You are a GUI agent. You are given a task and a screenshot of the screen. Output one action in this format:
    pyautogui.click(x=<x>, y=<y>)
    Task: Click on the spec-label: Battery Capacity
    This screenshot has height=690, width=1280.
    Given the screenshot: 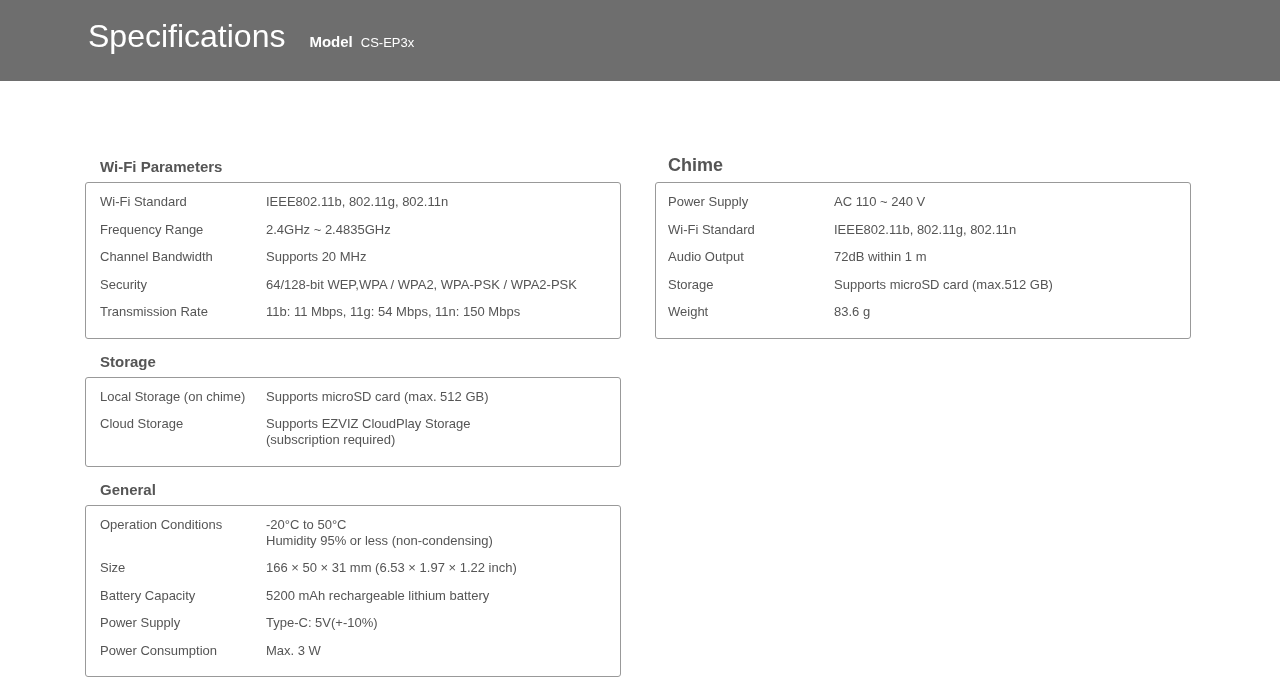 What is the action you would take?
    pyautogui.click(x=148, y=595)
    